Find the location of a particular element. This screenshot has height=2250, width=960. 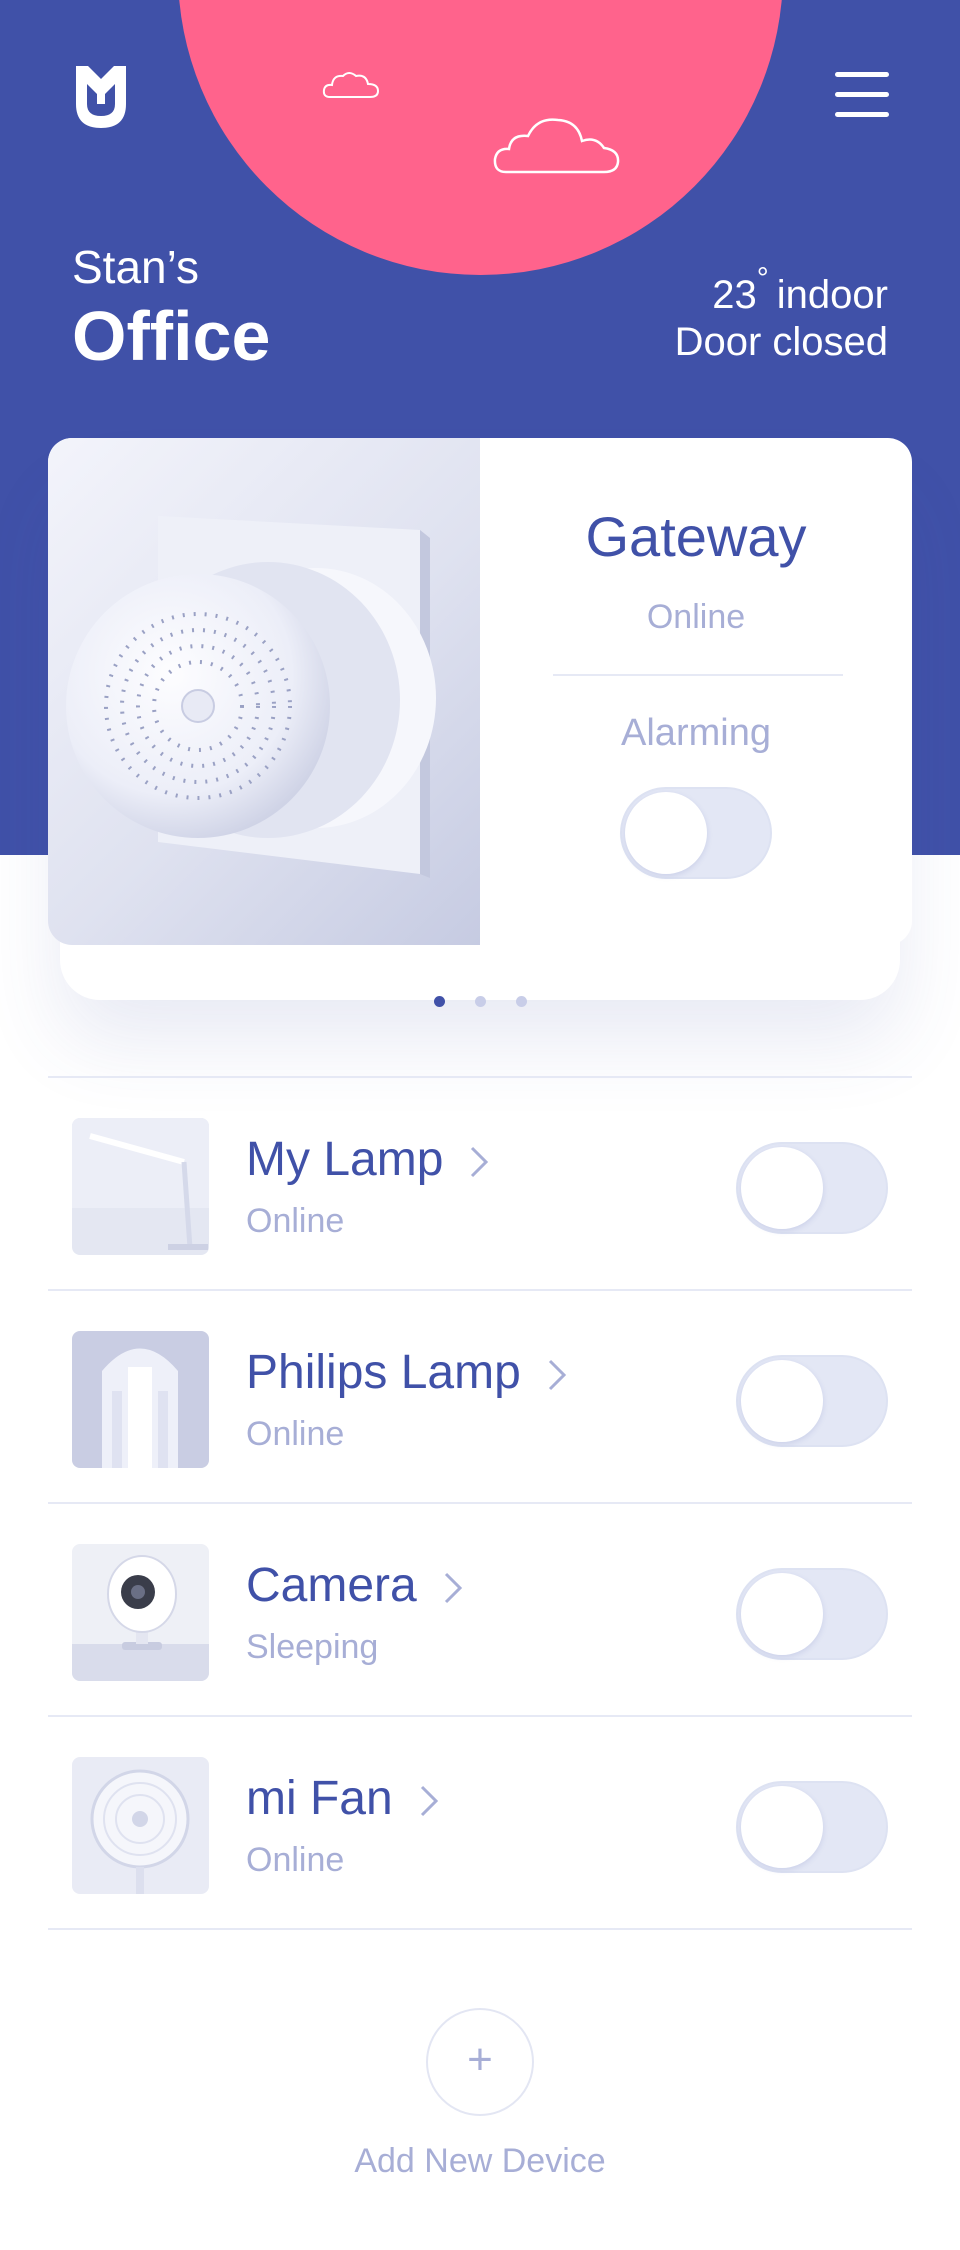

gateway-status: Online is located at coordinates (696, 617).